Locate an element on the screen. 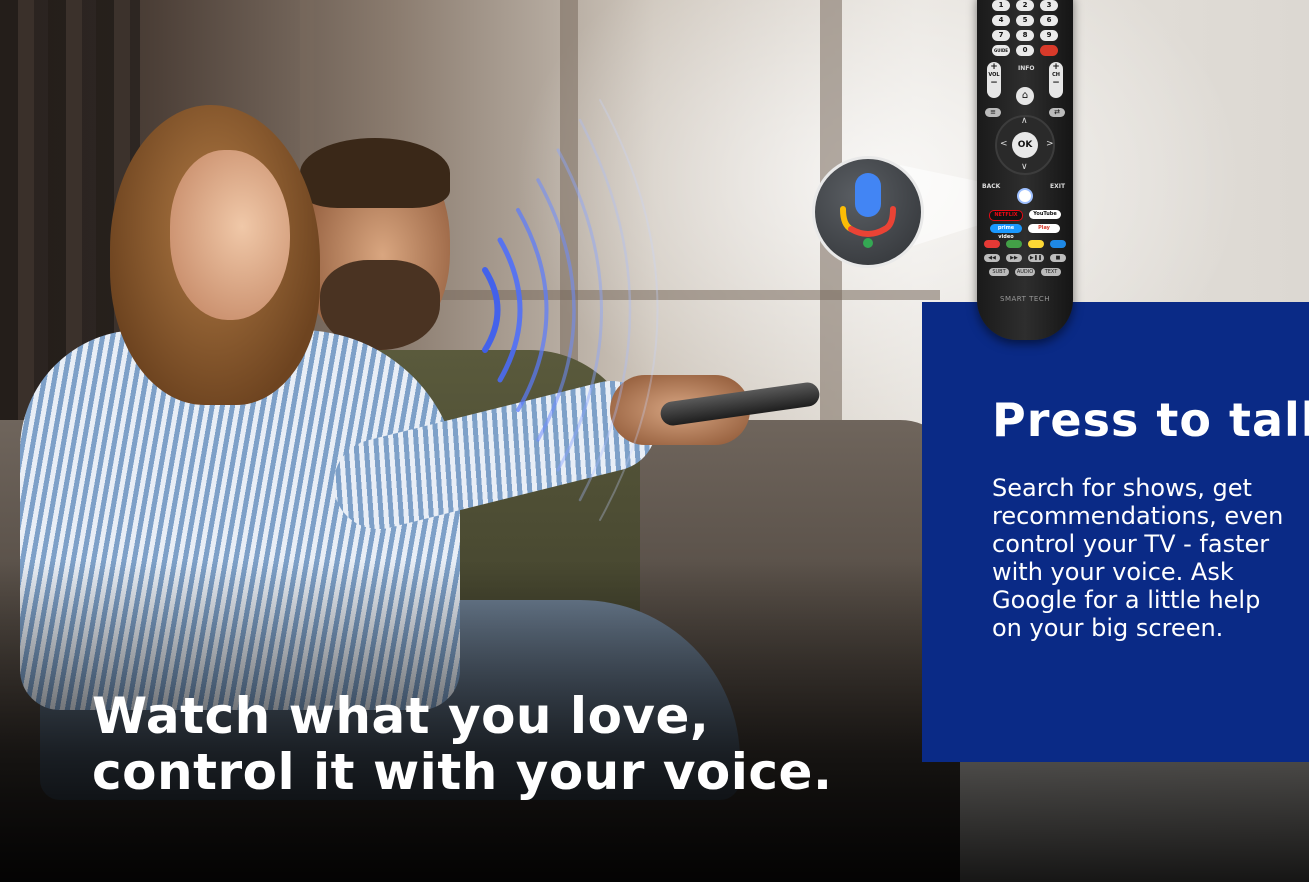  remote-bottom-row: SUBT AUDIO TEXT is located at coordinates (1025, 272).